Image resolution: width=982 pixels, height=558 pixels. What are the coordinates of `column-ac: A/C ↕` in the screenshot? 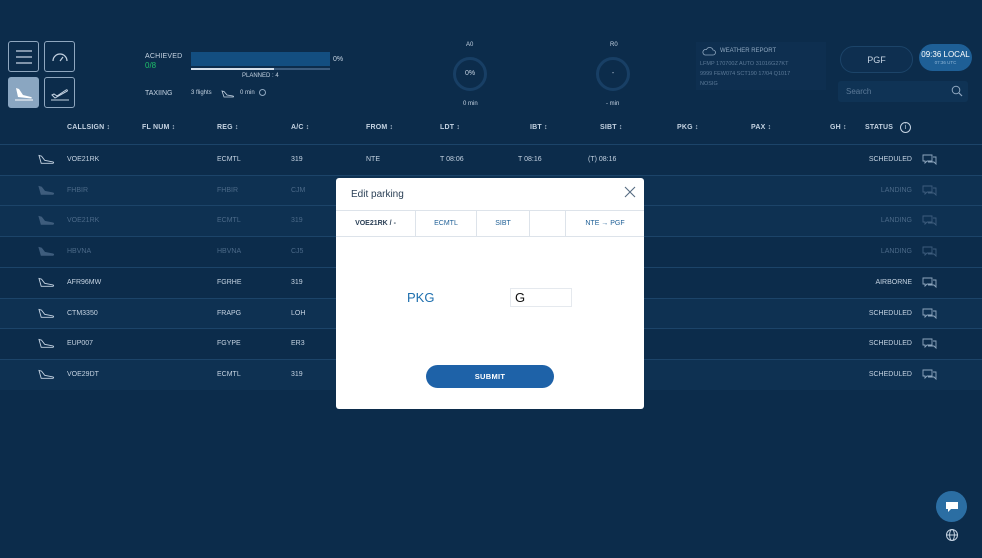 It's located at (300, 127).